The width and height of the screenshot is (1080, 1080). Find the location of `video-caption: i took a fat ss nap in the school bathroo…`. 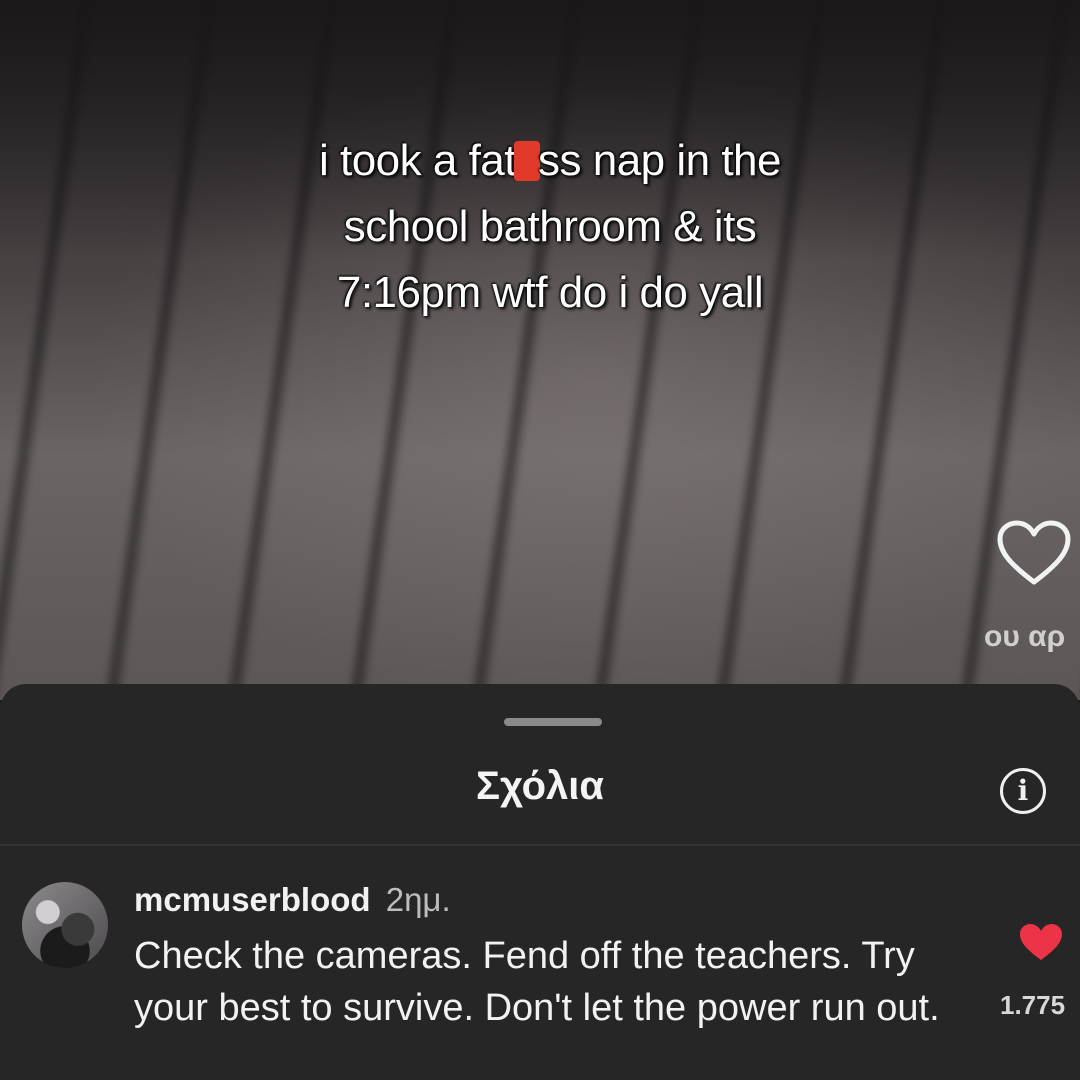

video-caption: i took a fat ss nap in the school bathroo… is located at coordinates (550, 227).